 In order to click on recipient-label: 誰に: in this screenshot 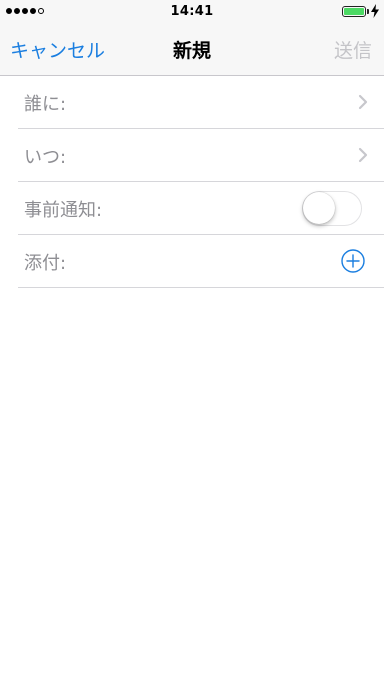, I will do `click(45, 104)`.